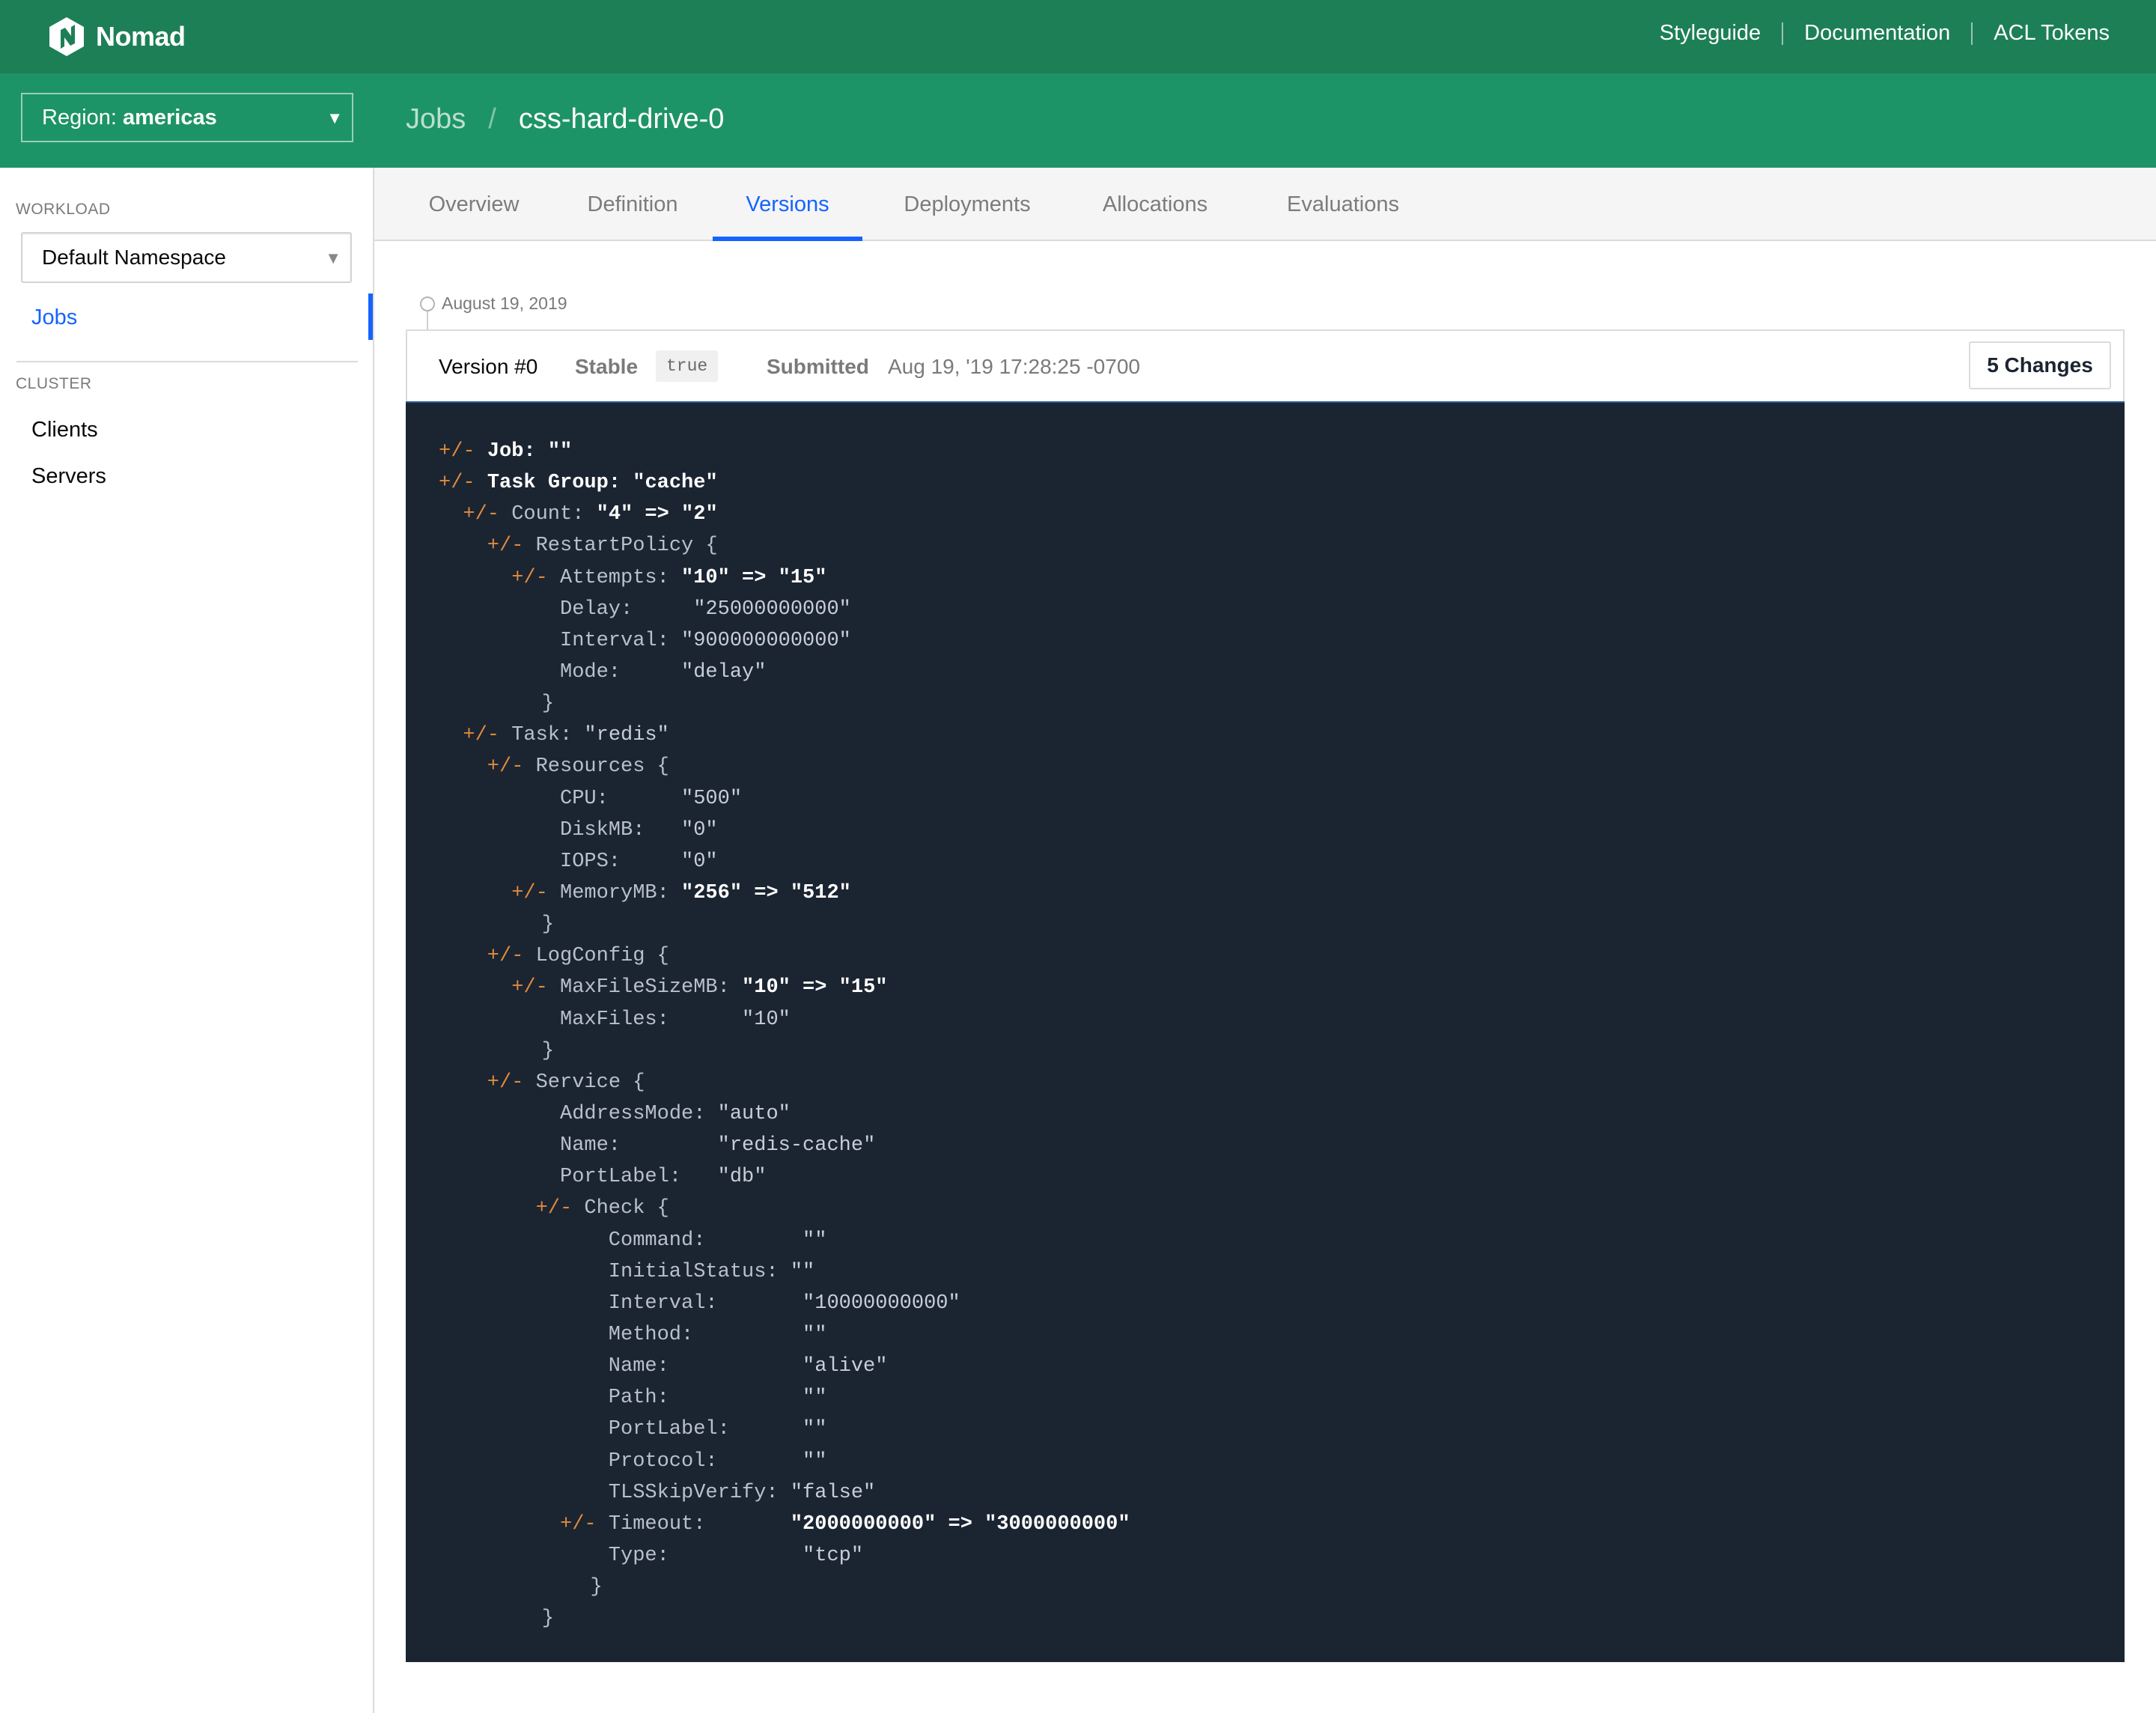 The height and width of the screenshot is (1713, 2156). Describe the element at coordinates (693, 1492) in the screenshot. I see `diff-field: TLSSkipVerify:` at that location.